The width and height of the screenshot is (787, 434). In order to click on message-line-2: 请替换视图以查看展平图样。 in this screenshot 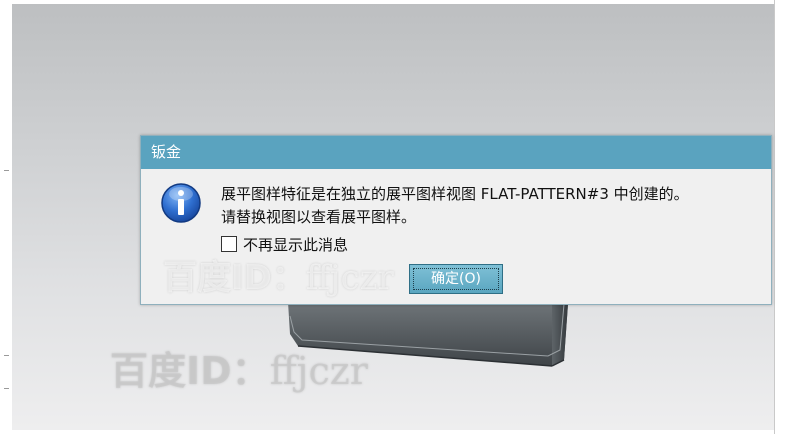, I will do `click(319, 217)`.